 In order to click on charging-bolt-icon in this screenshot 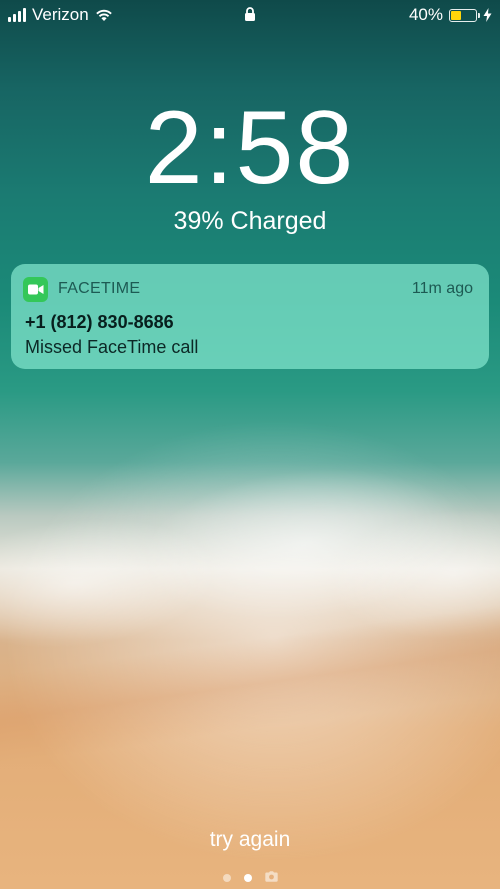, I will do `click(487, 15)`.